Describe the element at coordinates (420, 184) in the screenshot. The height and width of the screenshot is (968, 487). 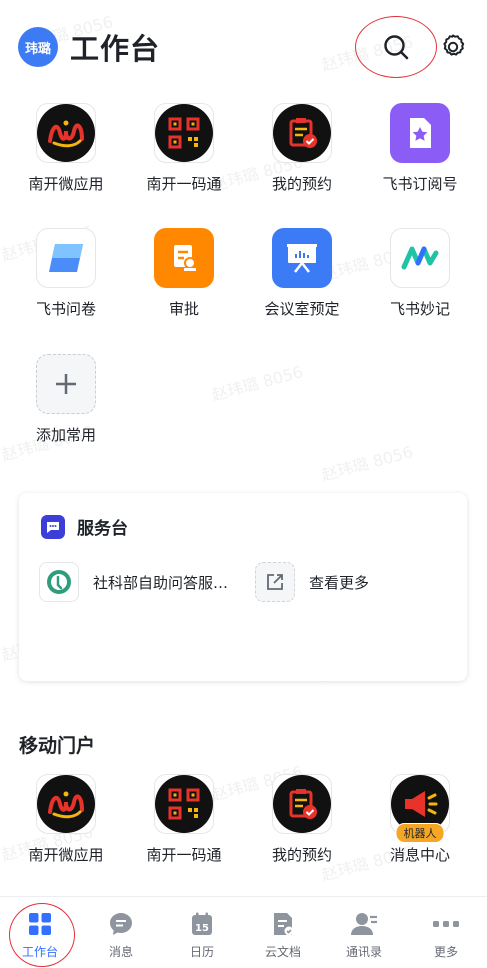
I see `app-label: 飞书订阅号` at that location.